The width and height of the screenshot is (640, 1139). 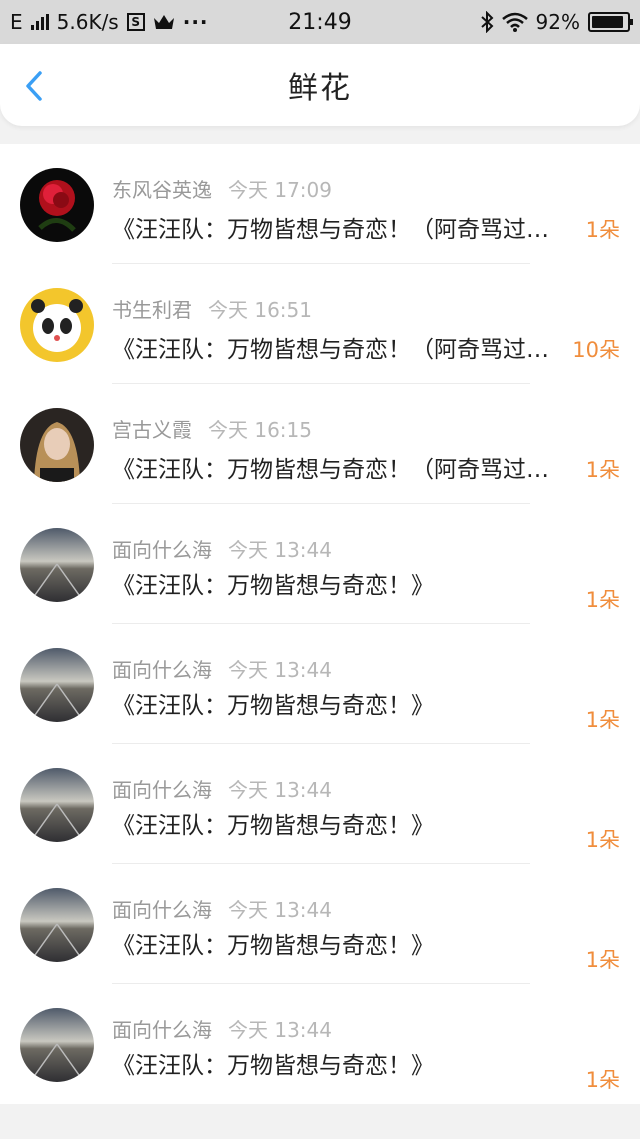 I want to click on list-item: 宫古义霞 今天 16:15 《汪汪队：万物皆想与奇恋！（阿奇骂过… 1朵, so click(x=320, y=444).